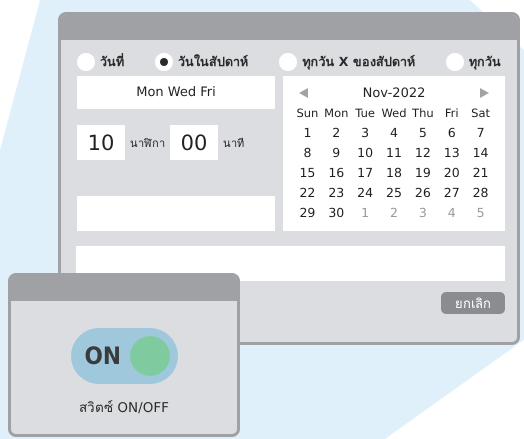  What do you see at coordinates (423, 173) in the screenshot?
I see `calendar-day: 19` at bounding box center [423, 173].